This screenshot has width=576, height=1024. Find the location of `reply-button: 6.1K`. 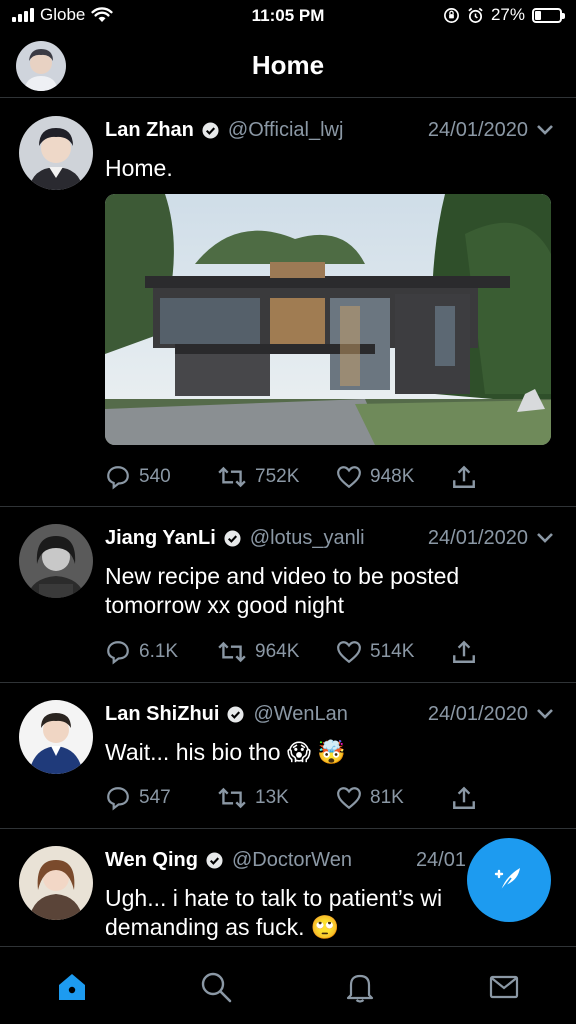

reply-button: 6.1K is located at coordinates (141, 652).